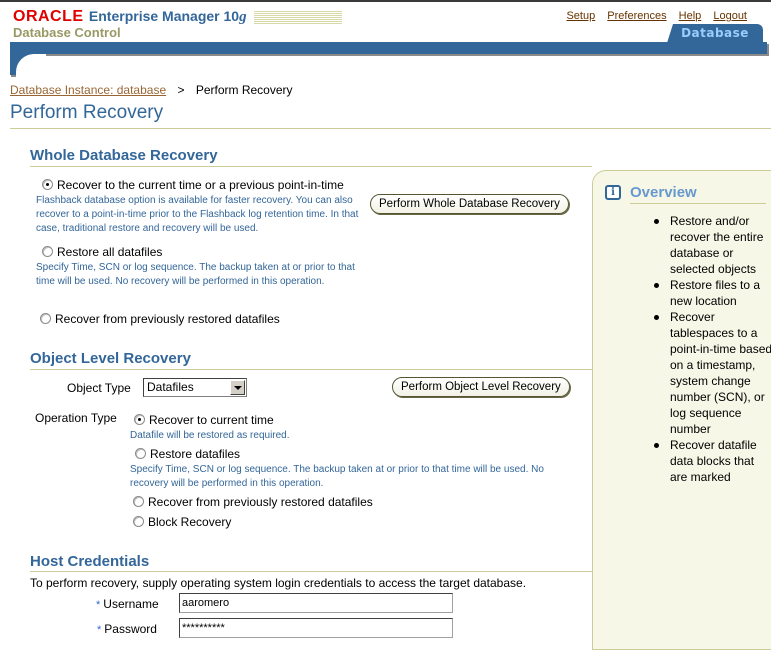 The width and height of the screenshot is (771, 650). What do you see at coordinates (90, 561) in the screenshot?
I see `host-credentials-heading: Host Credentials` at bounding box center [90, 561].